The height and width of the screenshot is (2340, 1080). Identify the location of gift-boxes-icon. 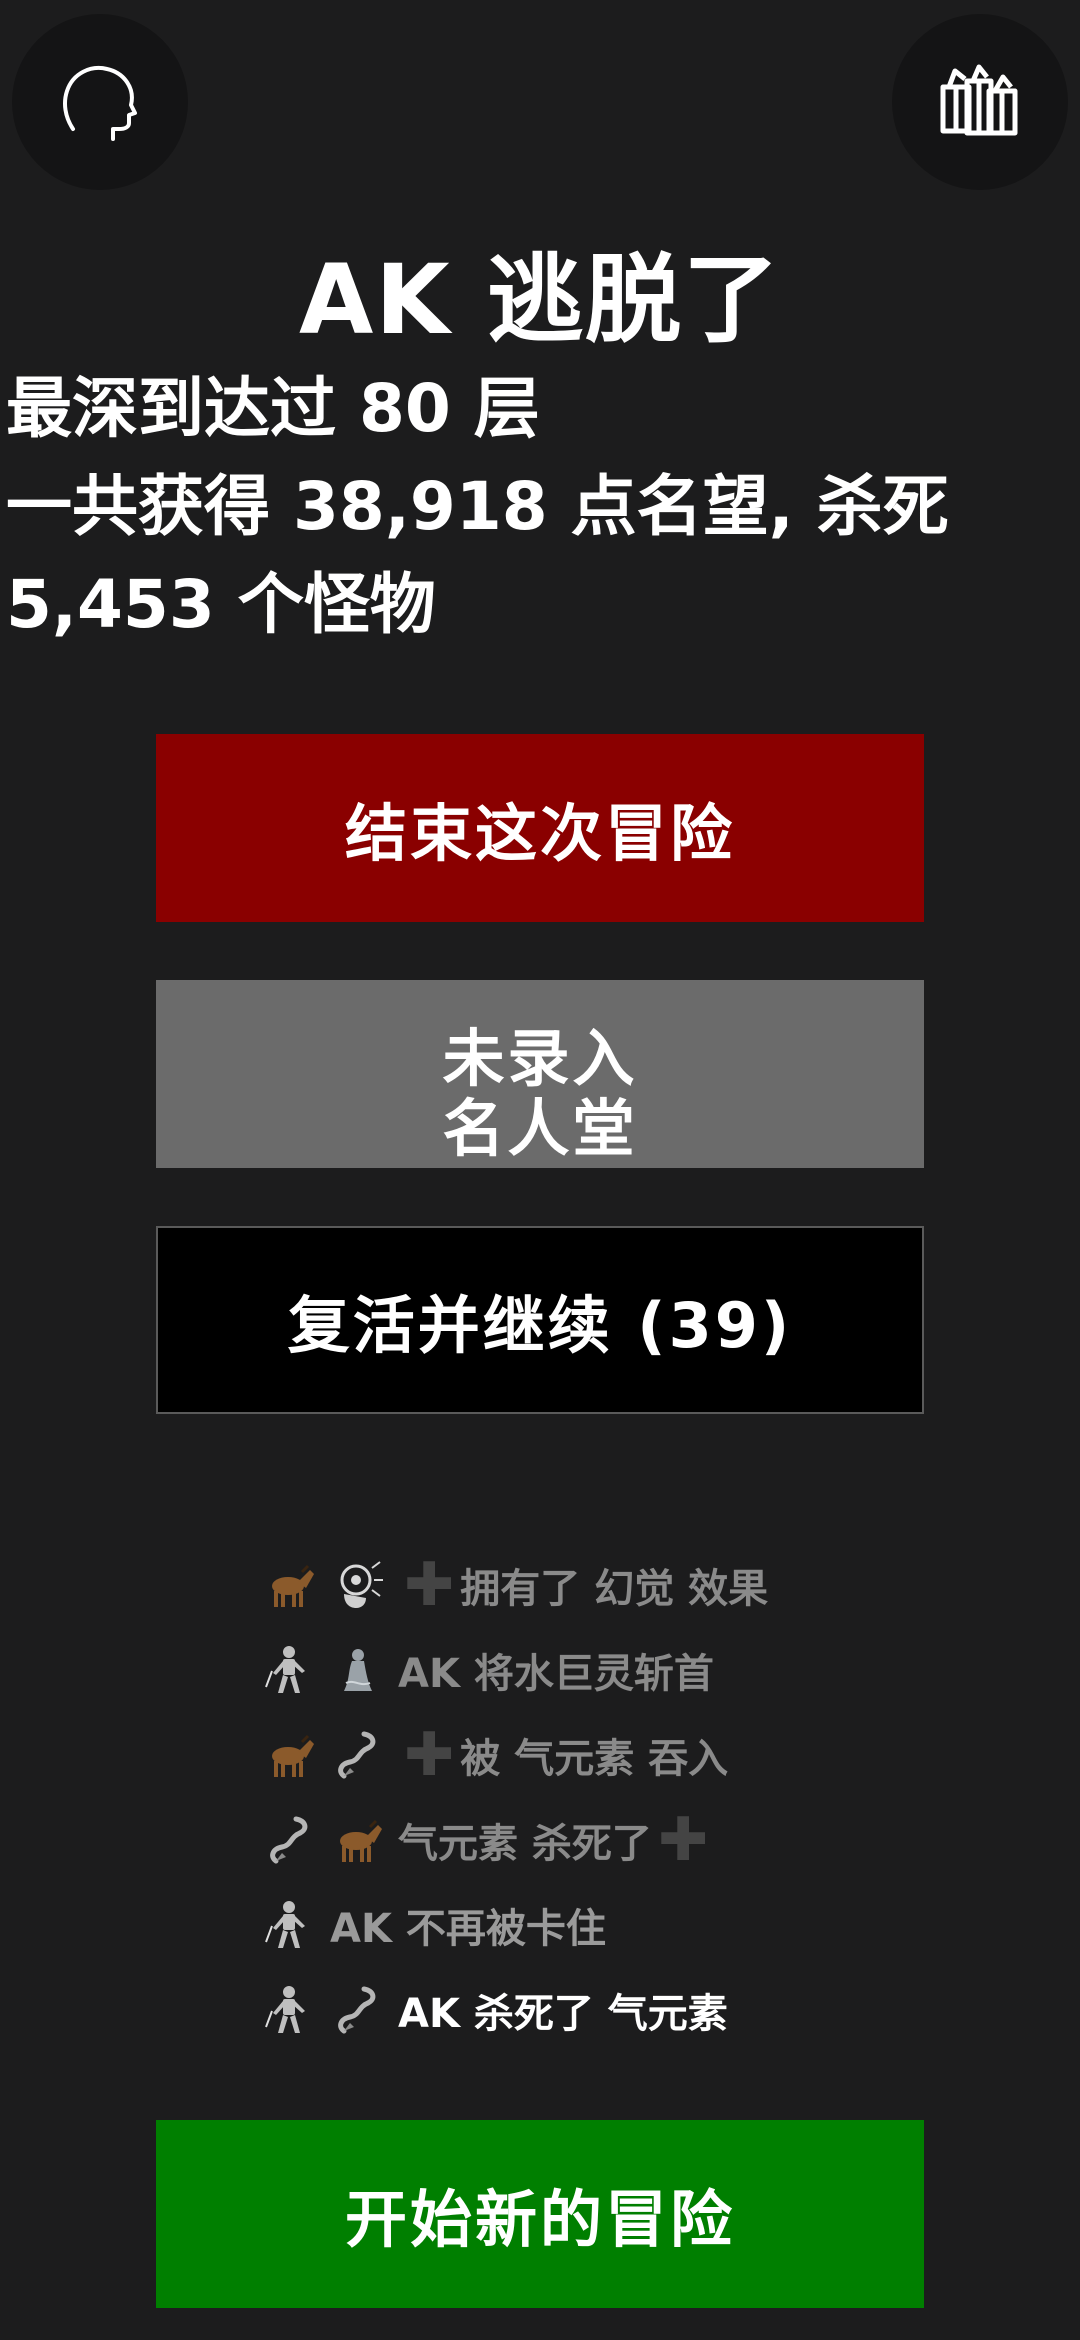
(979, 100).